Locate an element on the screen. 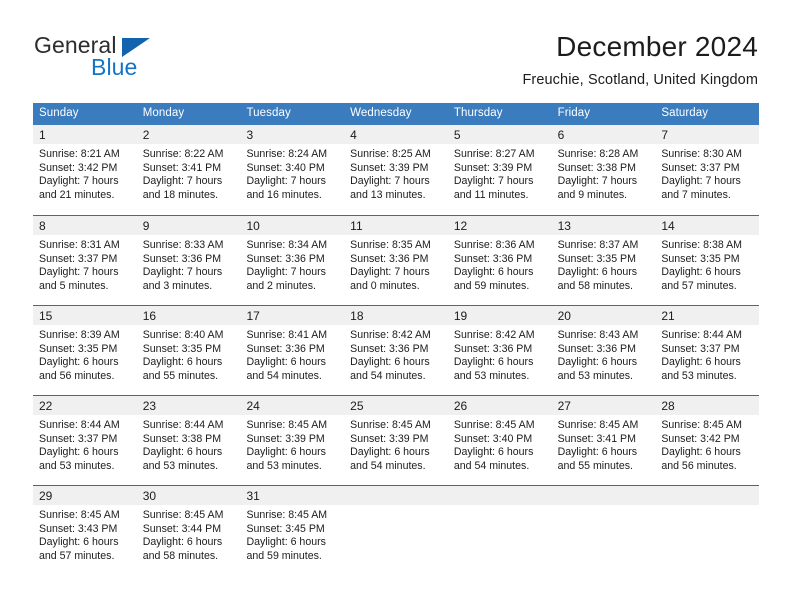 The image size is (792, 612). weekday-header-wednesday: Wednesday is located at coordinates (381, 113).